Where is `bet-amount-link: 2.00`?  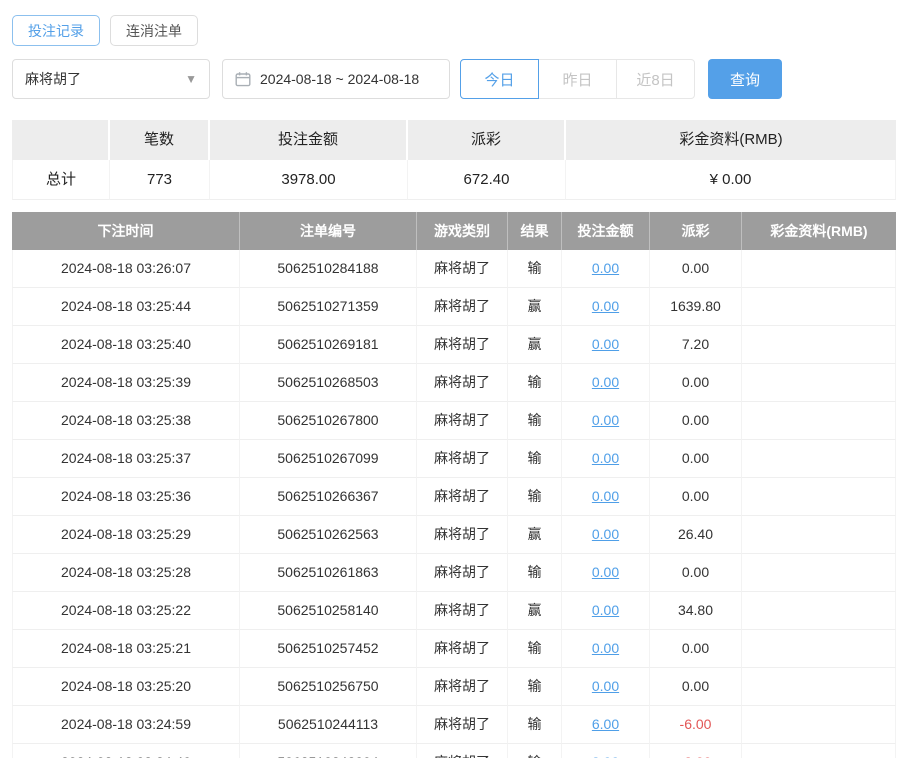
bet-amount-link: 2.00 is located at coordinates (605, 756).